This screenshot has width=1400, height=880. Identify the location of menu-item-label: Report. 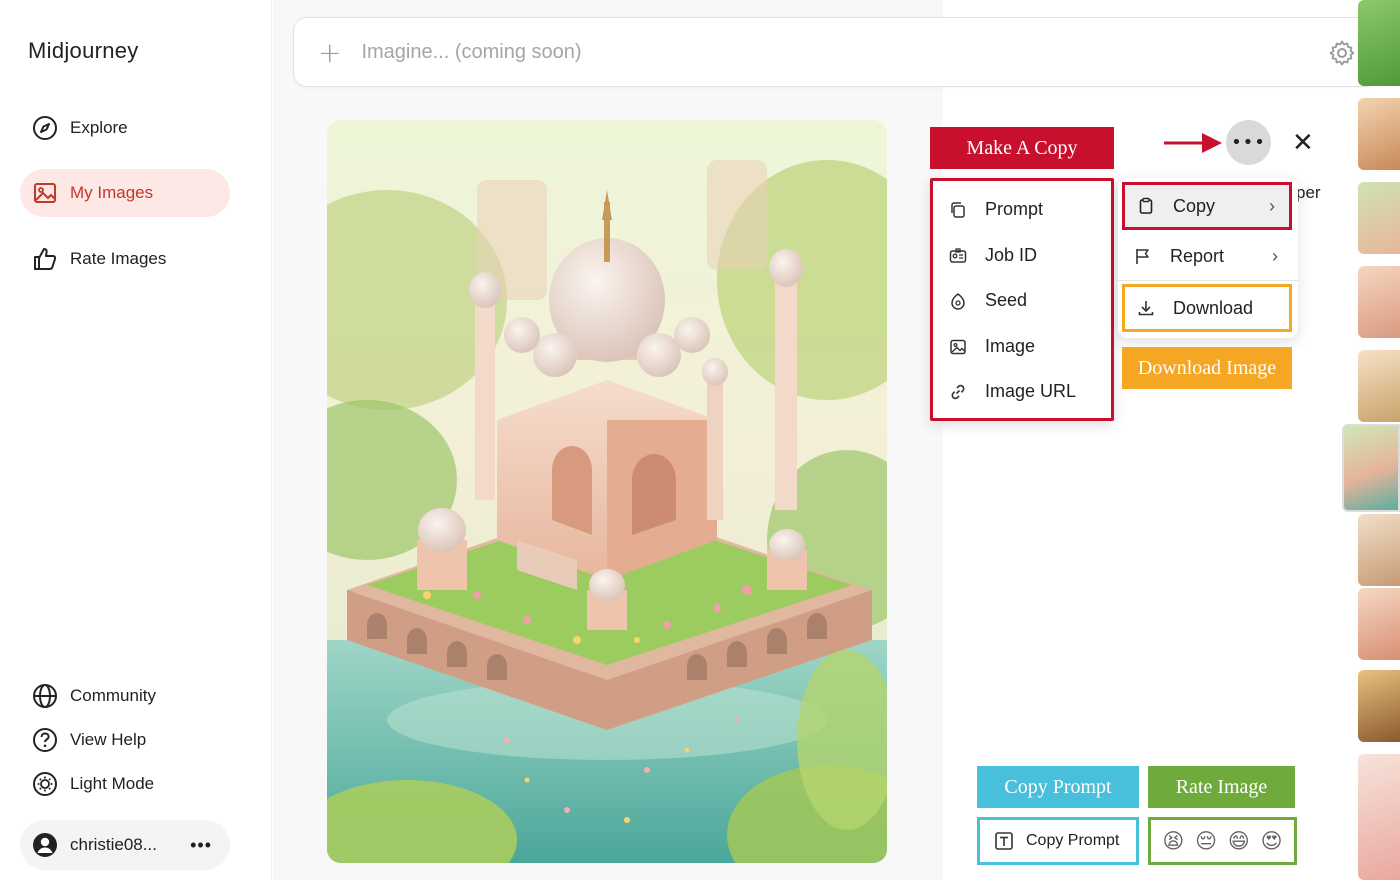
(1197, 255).